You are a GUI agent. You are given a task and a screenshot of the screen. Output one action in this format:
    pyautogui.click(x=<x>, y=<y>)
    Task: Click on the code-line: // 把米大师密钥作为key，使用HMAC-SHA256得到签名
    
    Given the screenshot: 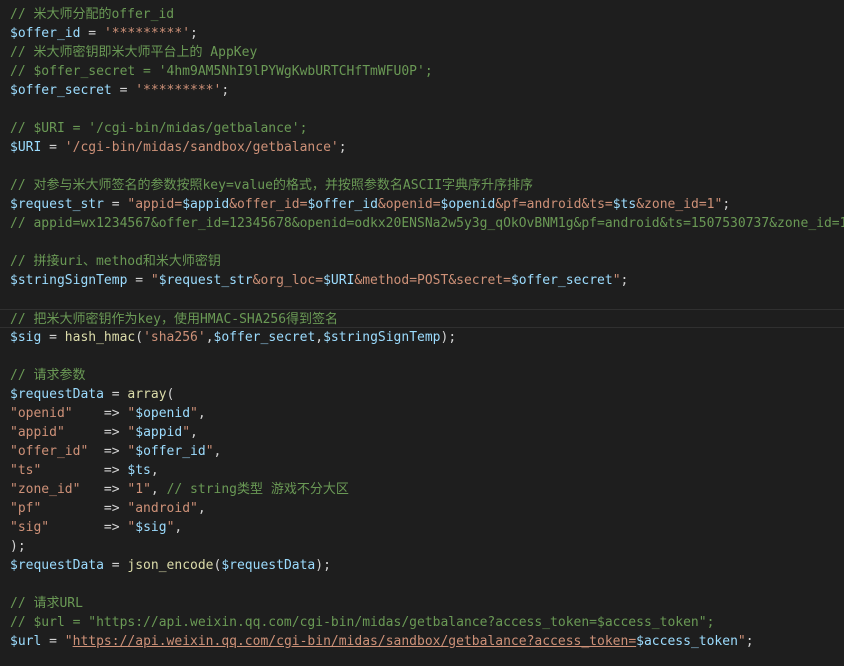 What is the action you would take?
    pyautogui.click(x=422, y=318)
    